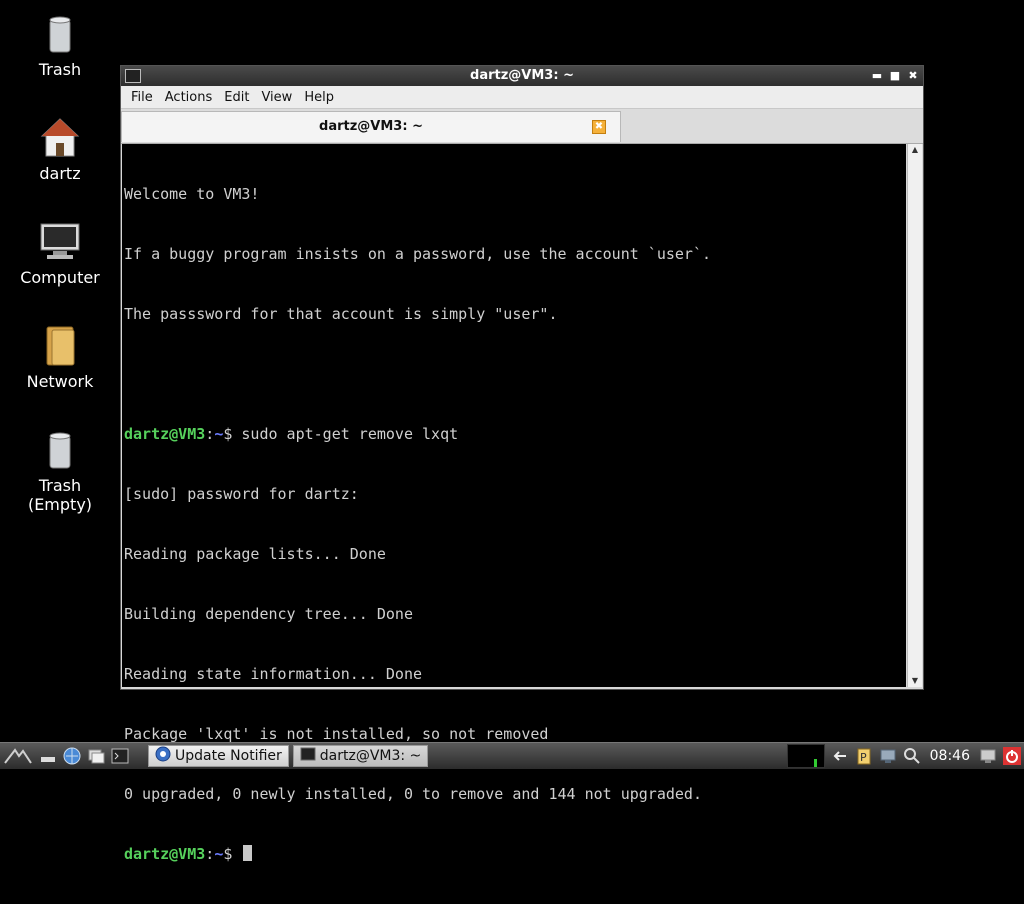  I want to click on window-titlebar: dartz@VM3: ~ ▬ ■ ✖, so click(522, 76).